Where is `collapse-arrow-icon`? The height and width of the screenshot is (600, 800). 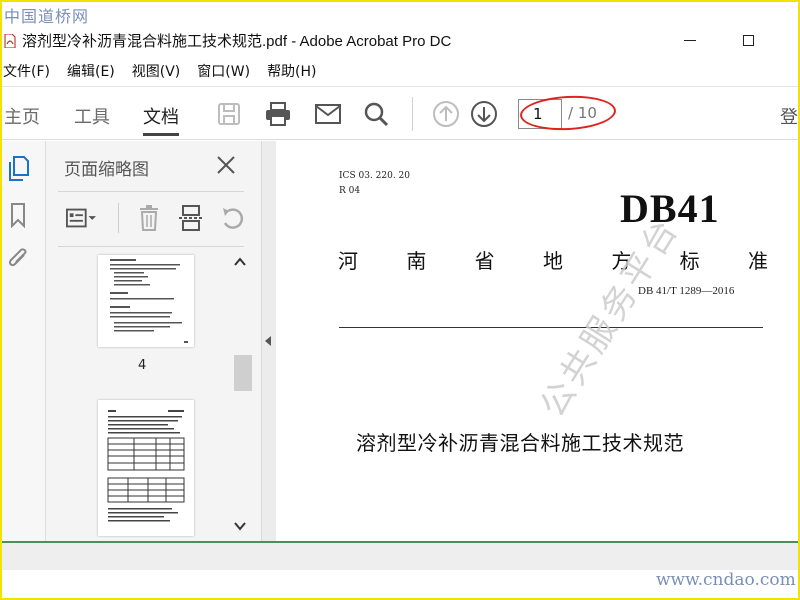
collapse-arrow-icon is located at coordinates (268, 341).